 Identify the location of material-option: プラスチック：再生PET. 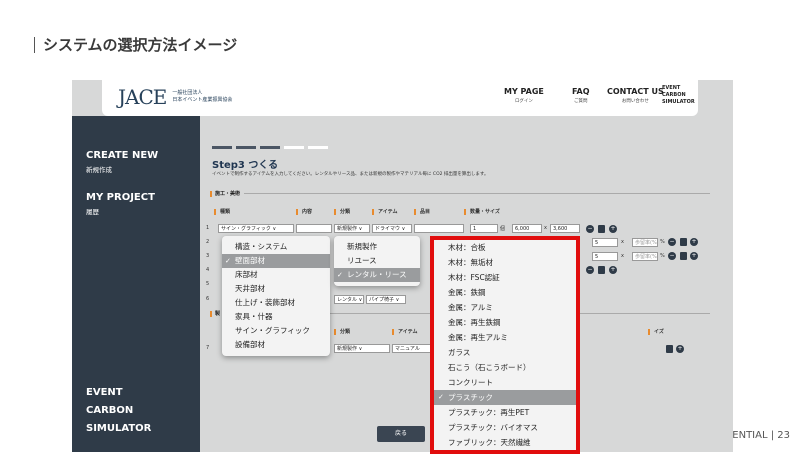
(505, 412).